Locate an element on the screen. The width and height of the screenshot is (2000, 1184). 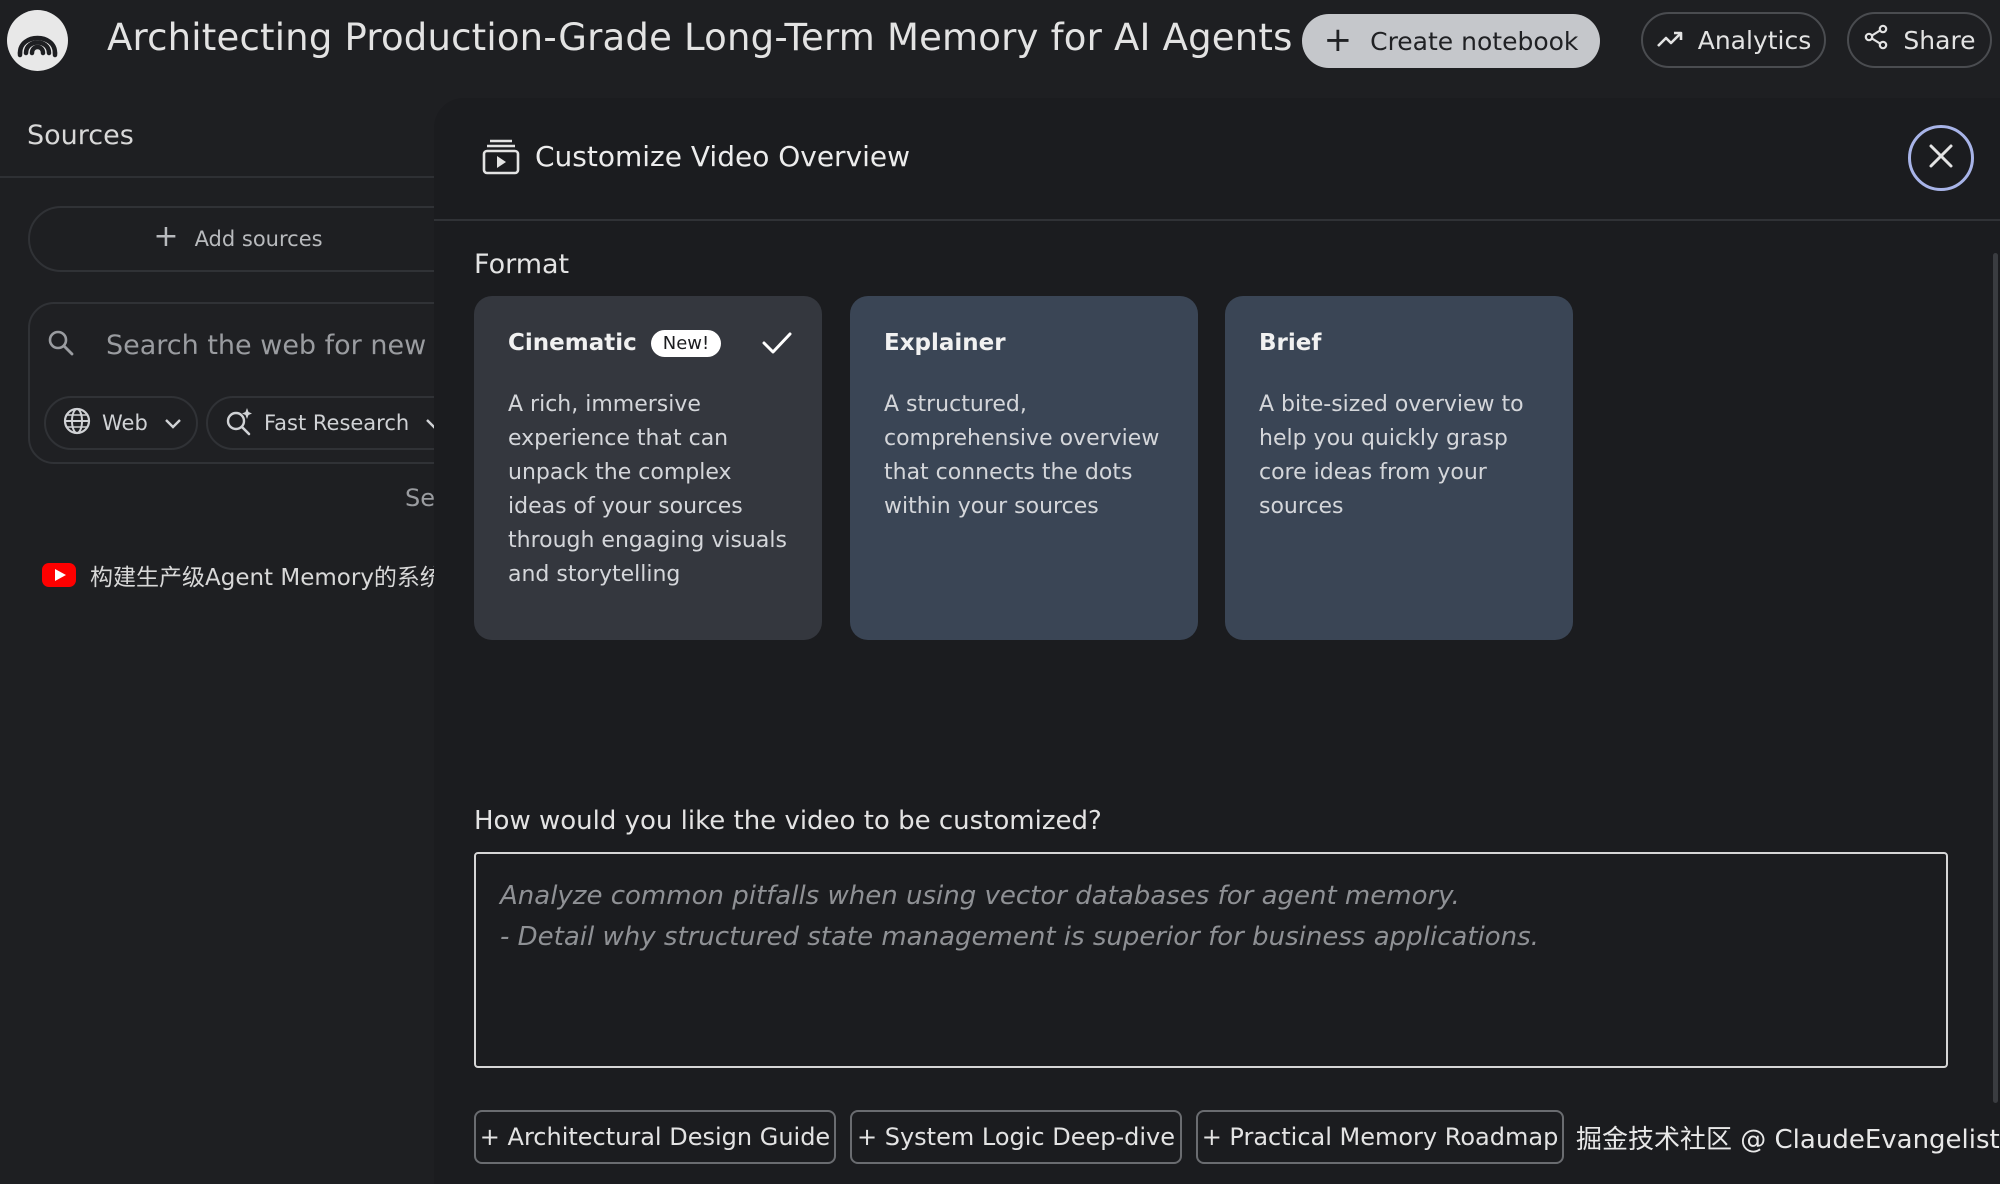
source-title: 构建生产级Agent Memory的系统 is located at coordinates (266, 578).